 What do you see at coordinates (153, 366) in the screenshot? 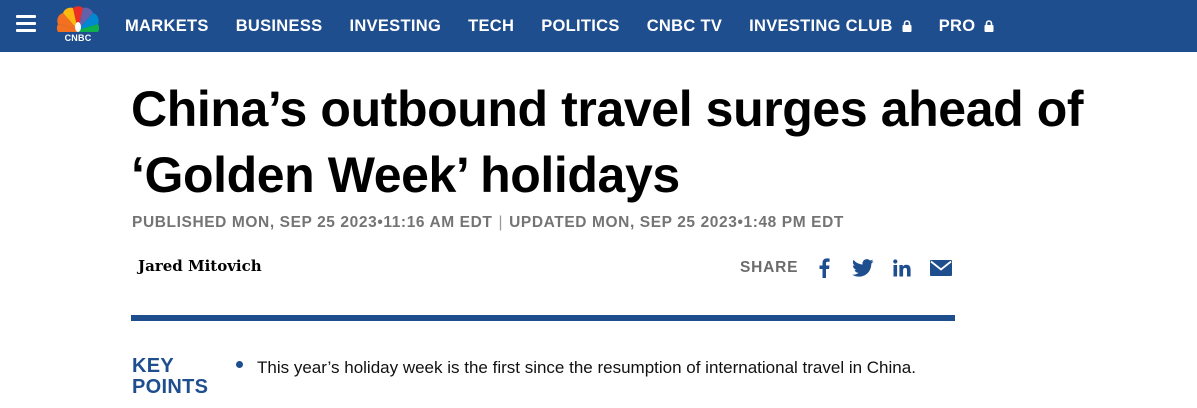
I see `key-points-heading-line1: KEY` at bounding box center [153, 366].